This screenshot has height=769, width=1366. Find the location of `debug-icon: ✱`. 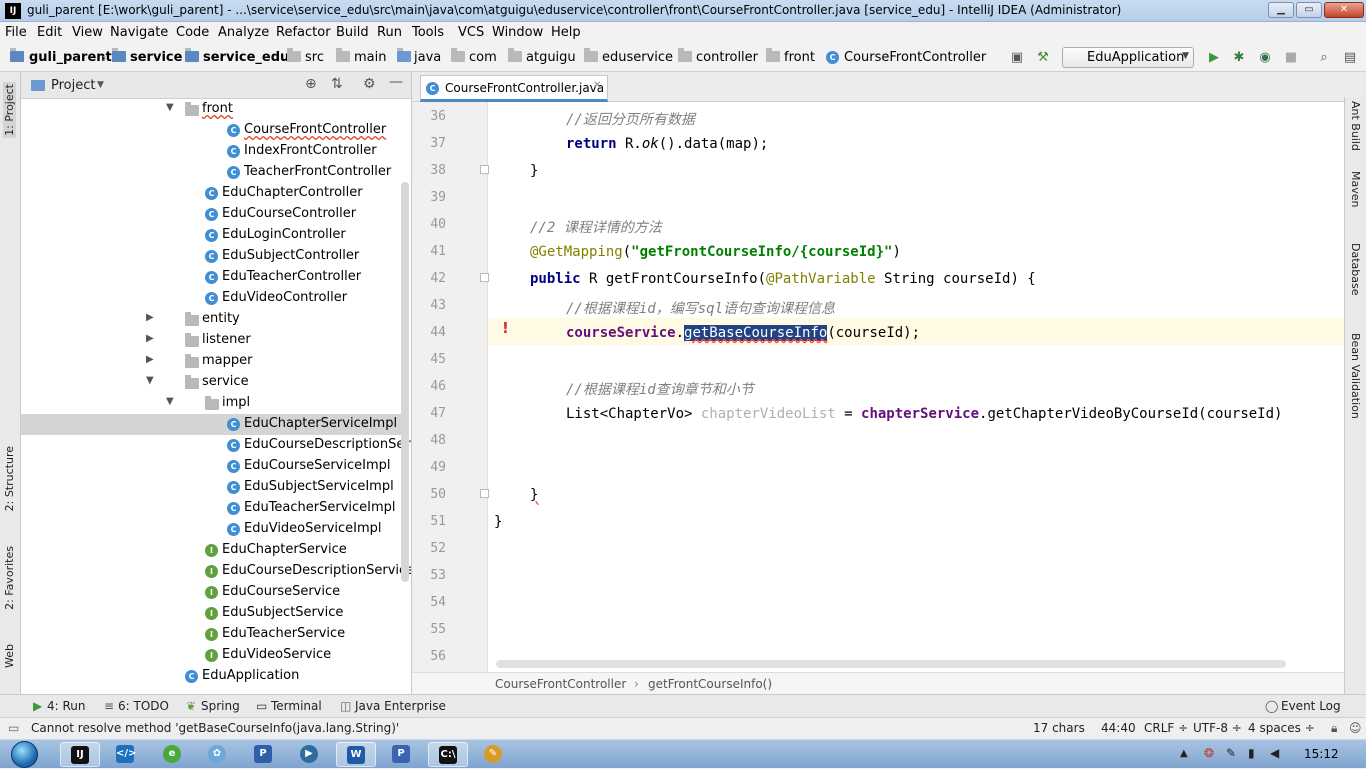

debug-icon: ✱ is located at coordinates (1239, 58).